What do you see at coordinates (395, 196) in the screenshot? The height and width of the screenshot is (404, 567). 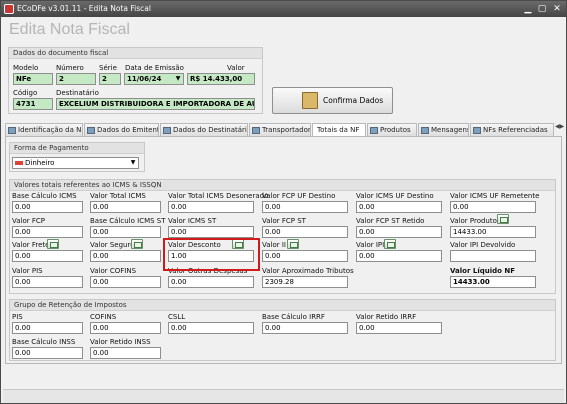 I see `valor-icms-uf-destino-label: Valor ICMS UF Destino` at bounding box center [395, 196].